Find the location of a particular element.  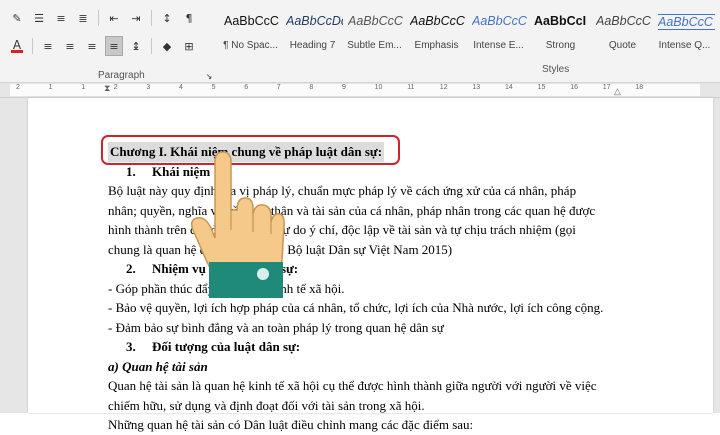

align-center-icon: ≡ is located at coordinates (70, 46).